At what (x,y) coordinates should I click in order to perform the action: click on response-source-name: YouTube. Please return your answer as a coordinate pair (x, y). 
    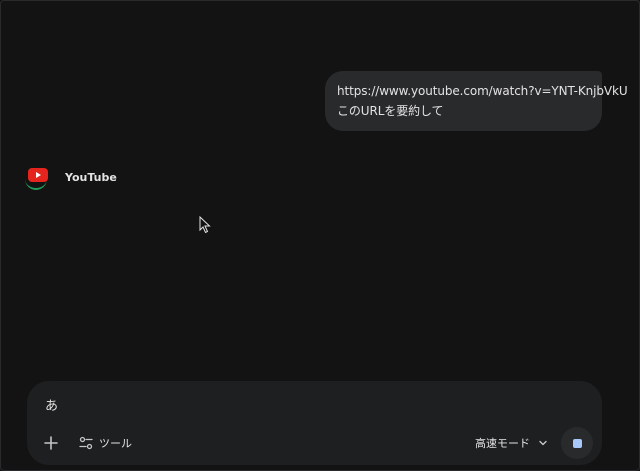
    Looking at the image, I should click on (91, 177).